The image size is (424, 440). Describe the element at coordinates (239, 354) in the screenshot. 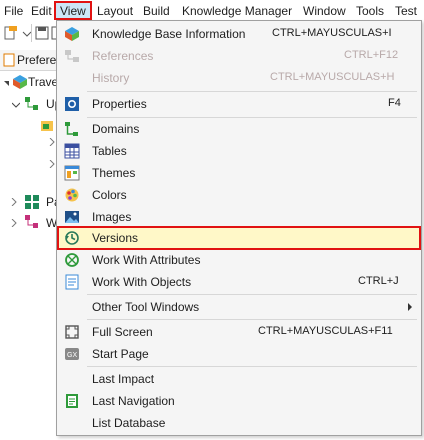

I see `menu-item-start-page: GX Start Page` at that location.